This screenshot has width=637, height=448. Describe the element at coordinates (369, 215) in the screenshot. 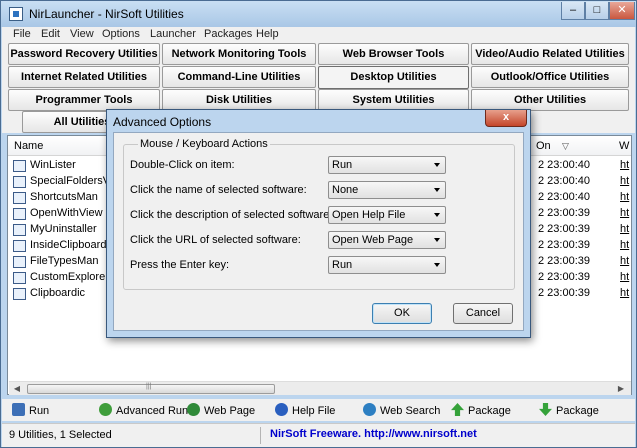

I see `select-value: Open Help File` at that location.